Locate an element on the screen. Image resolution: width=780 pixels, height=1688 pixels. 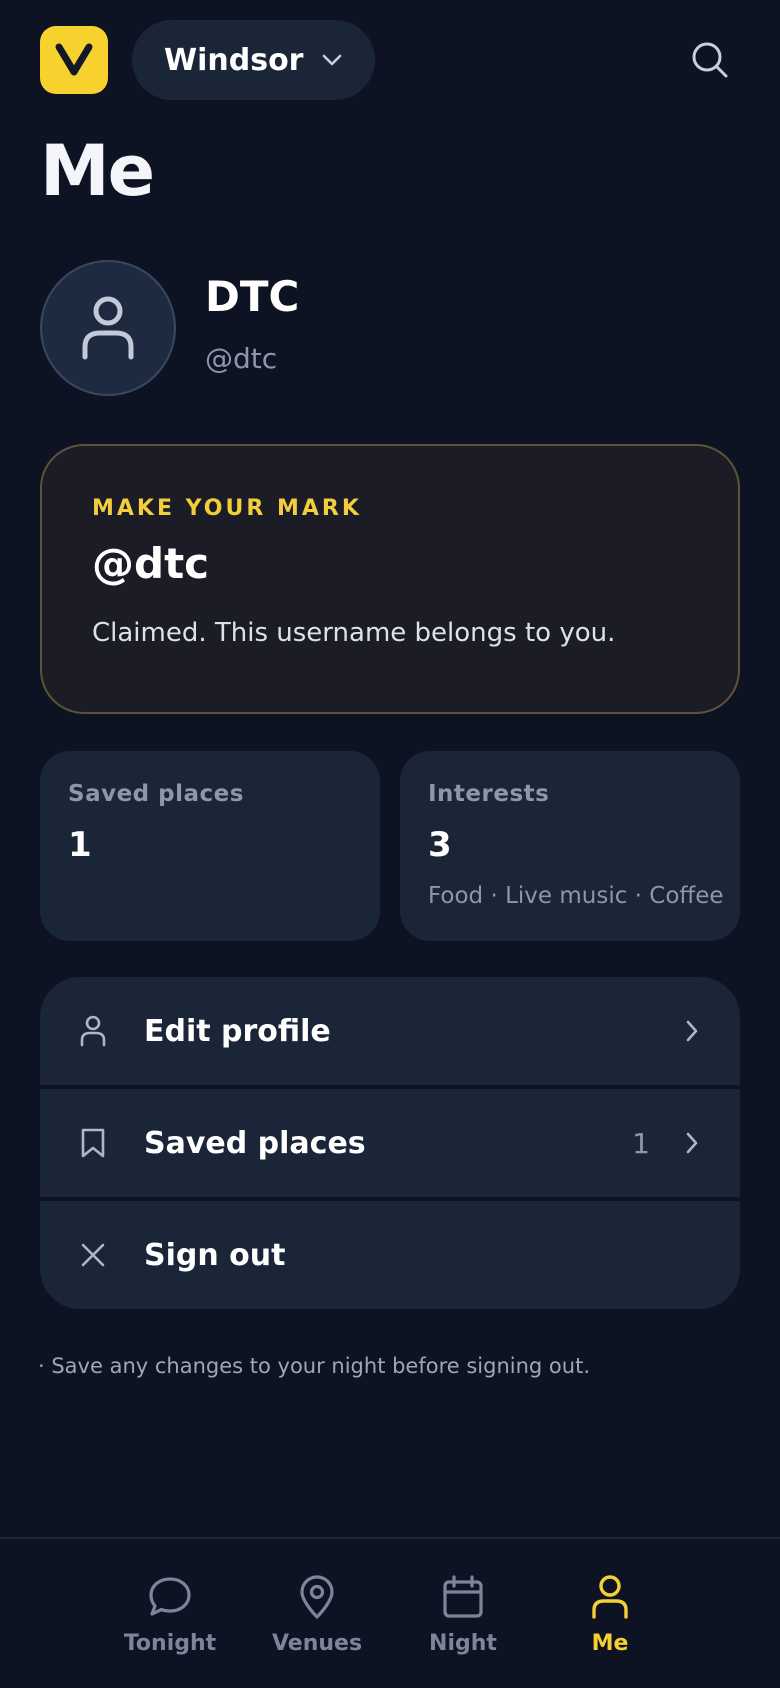
saved-places-row: Saved places 1 is located at coordinates (390, 1143).